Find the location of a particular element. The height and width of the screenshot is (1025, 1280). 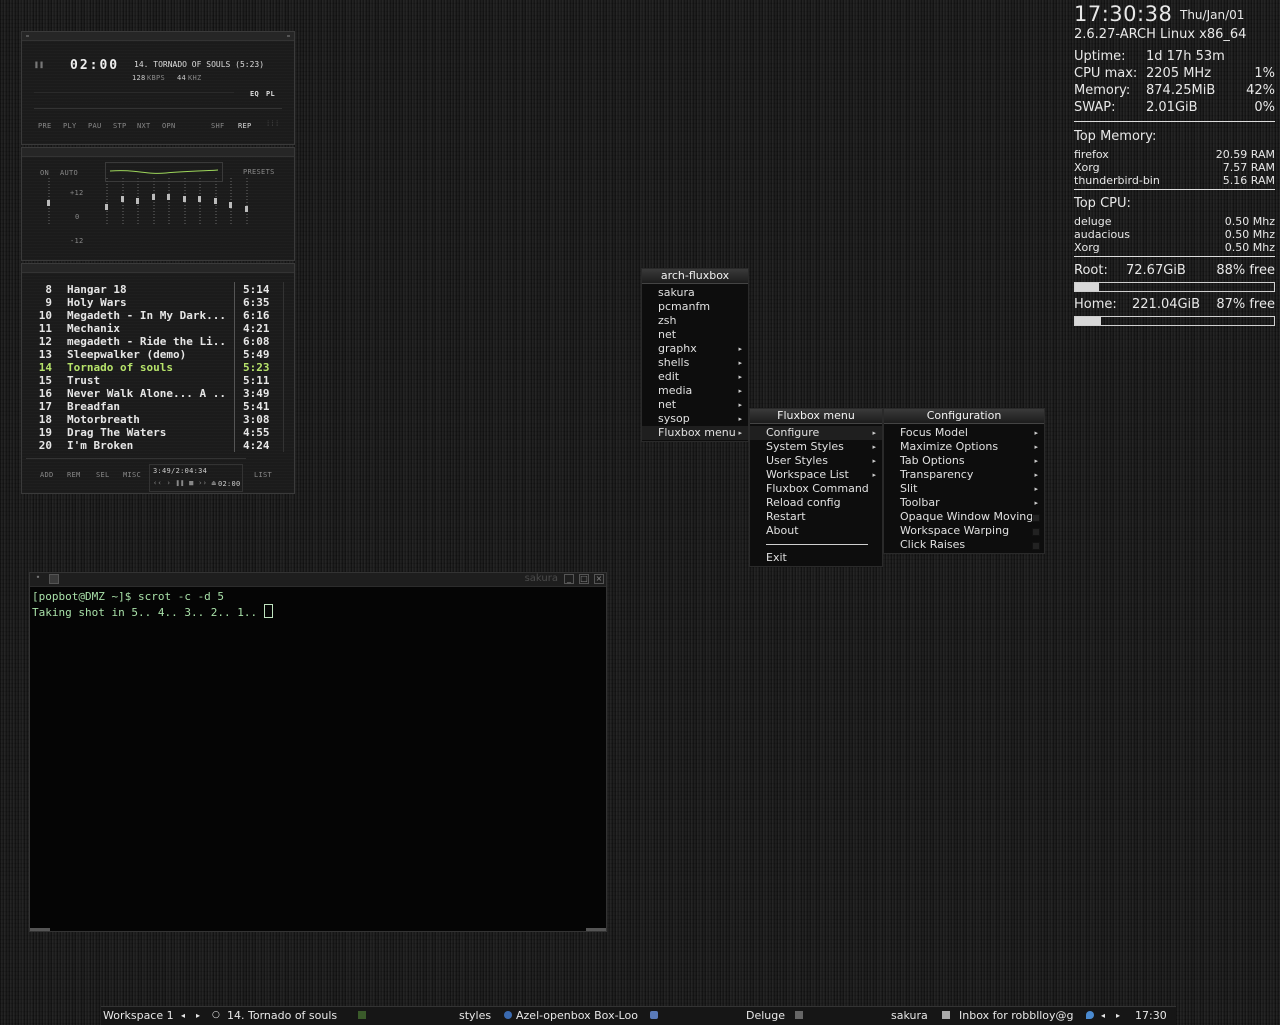

workspace-name: Workspace 1 is located at coordinates (138, 1015).